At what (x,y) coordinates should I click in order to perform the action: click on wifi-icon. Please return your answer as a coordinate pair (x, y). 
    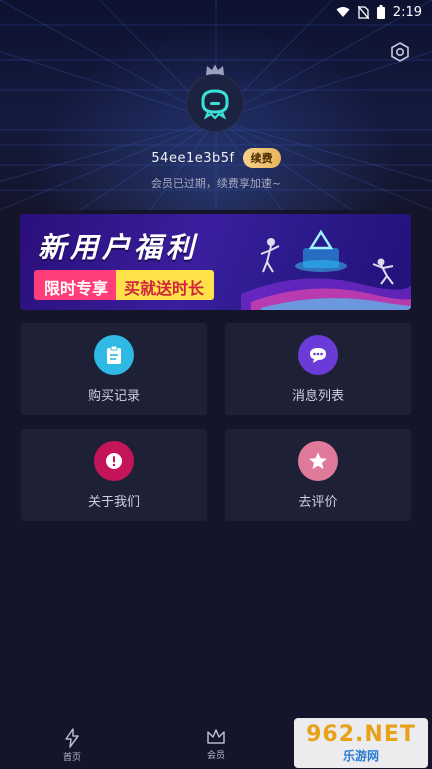
    Looking at the image, I should click on (343, 12).